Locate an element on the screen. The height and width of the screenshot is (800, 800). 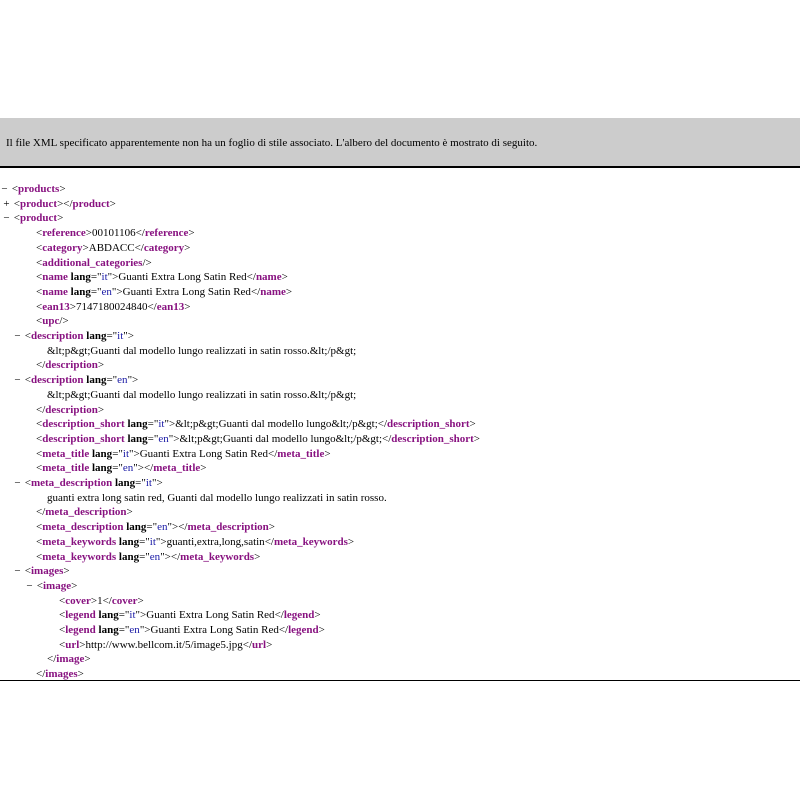
xml-tree-line: </image> is located at coordinates (69, 659).